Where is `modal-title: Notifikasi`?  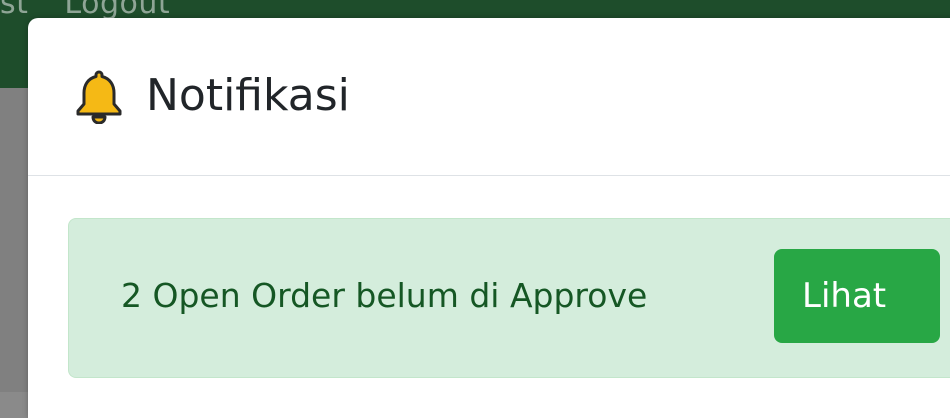
modal-title: Notifikasi is located at coordinates (248, 95).